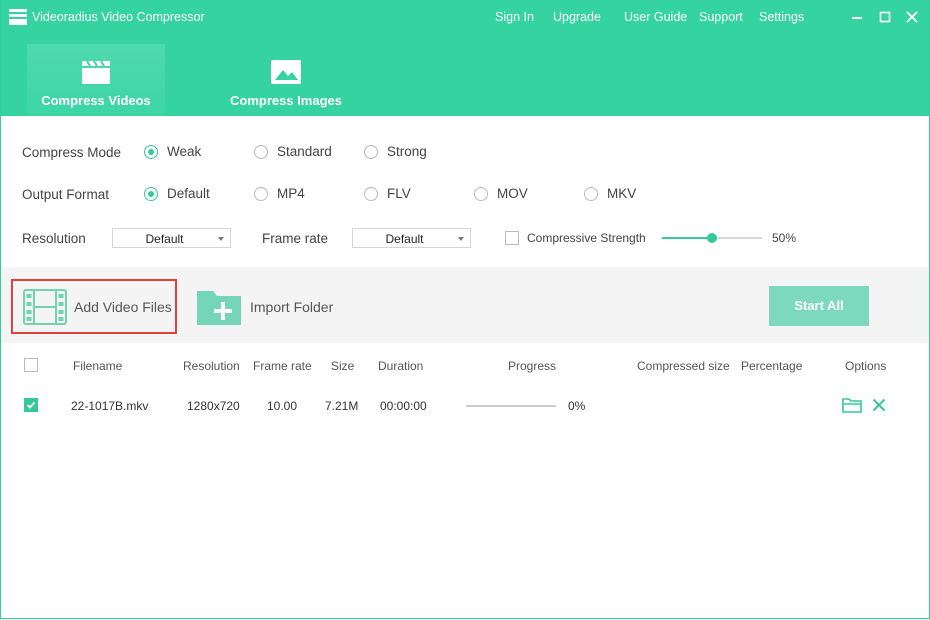 The image size is (930, 620). I want to click on row-duration: 00:00:00, so click(403, 406).